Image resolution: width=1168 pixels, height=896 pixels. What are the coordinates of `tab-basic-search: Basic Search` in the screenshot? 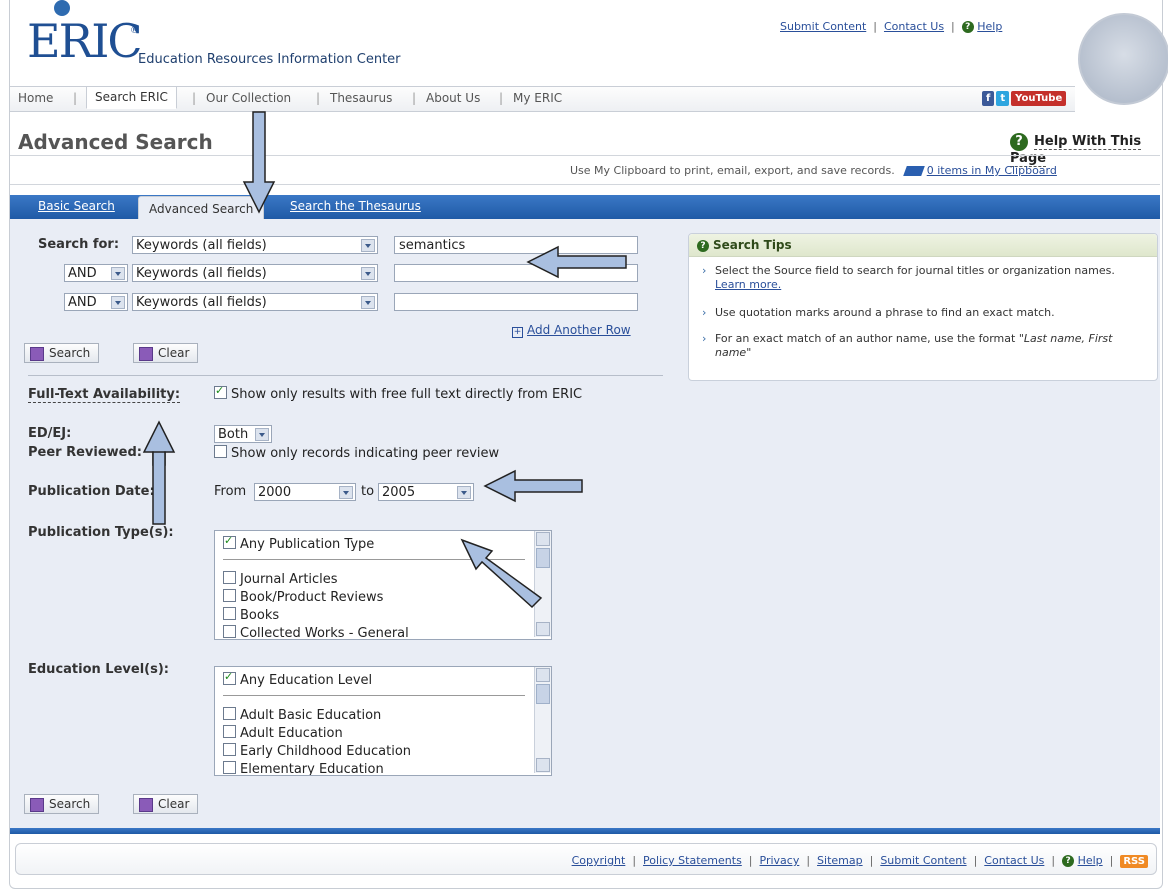 It's located at (76, 206).